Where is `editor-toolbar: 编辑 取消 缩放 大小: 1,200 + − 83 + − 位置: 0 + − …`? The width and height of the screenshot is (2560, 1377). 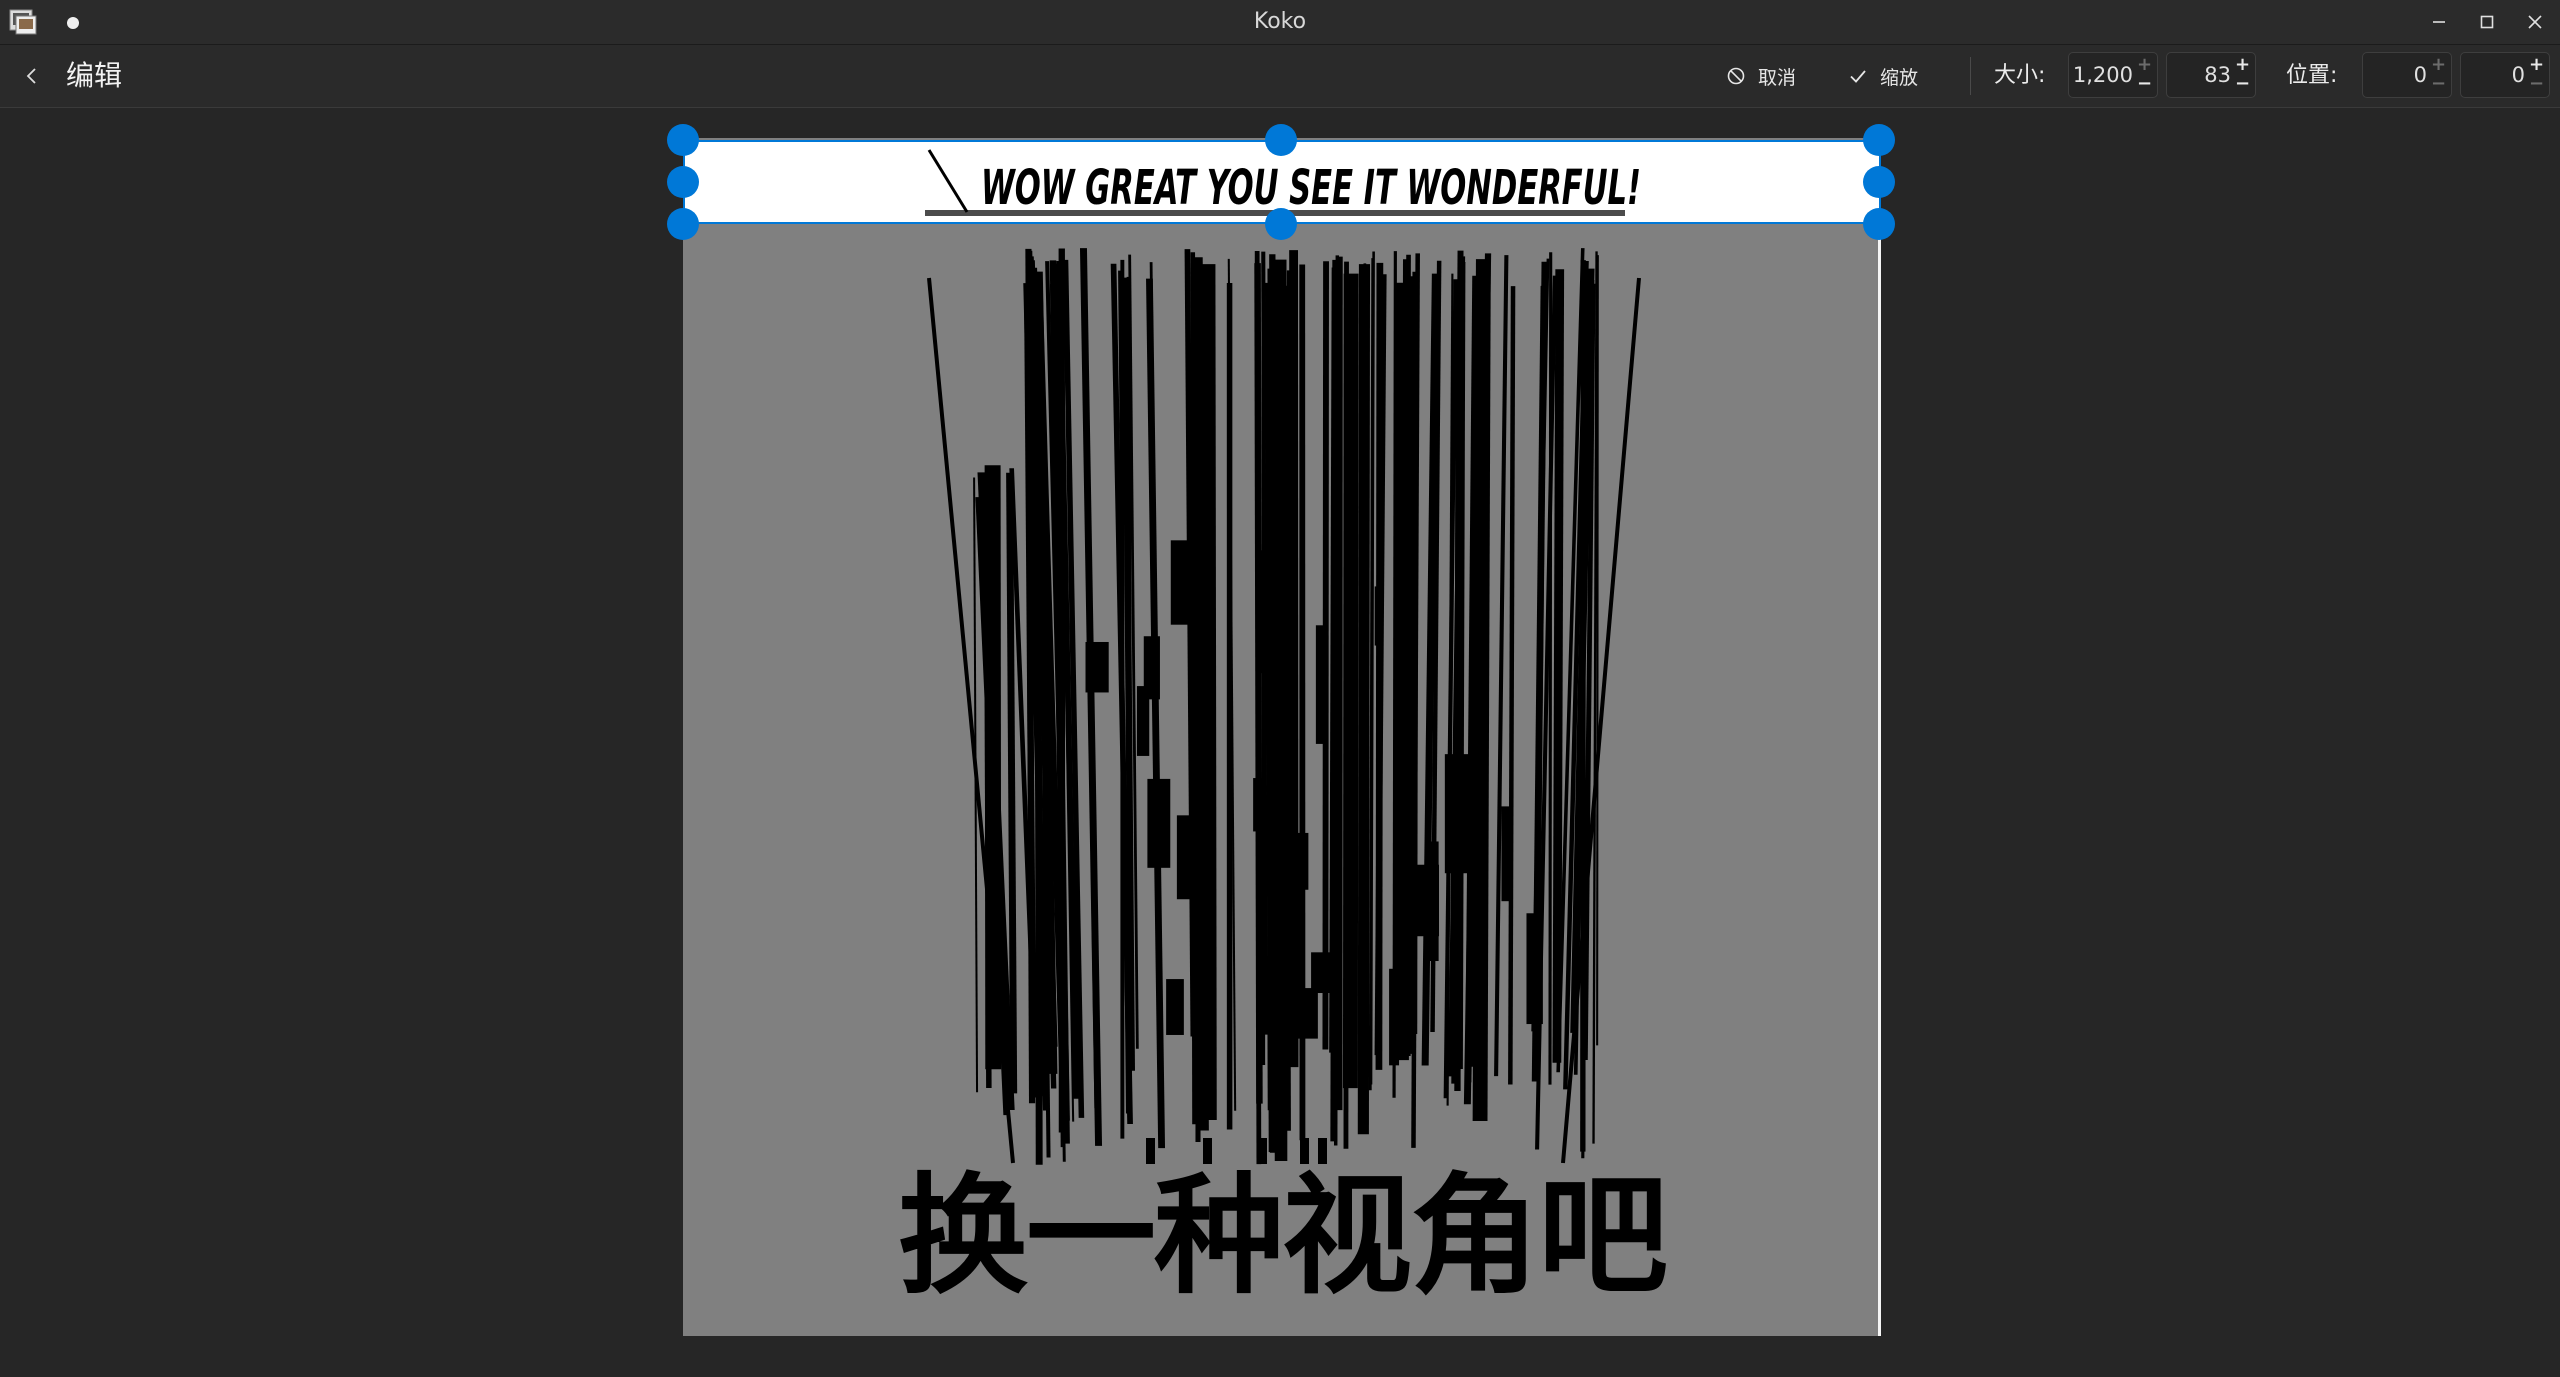
editor-toolbar: 编辑 取消 缩放 大小: 1,200 + − 83 + − 位置: 0 + − … is located at coordinates (1280, 76).